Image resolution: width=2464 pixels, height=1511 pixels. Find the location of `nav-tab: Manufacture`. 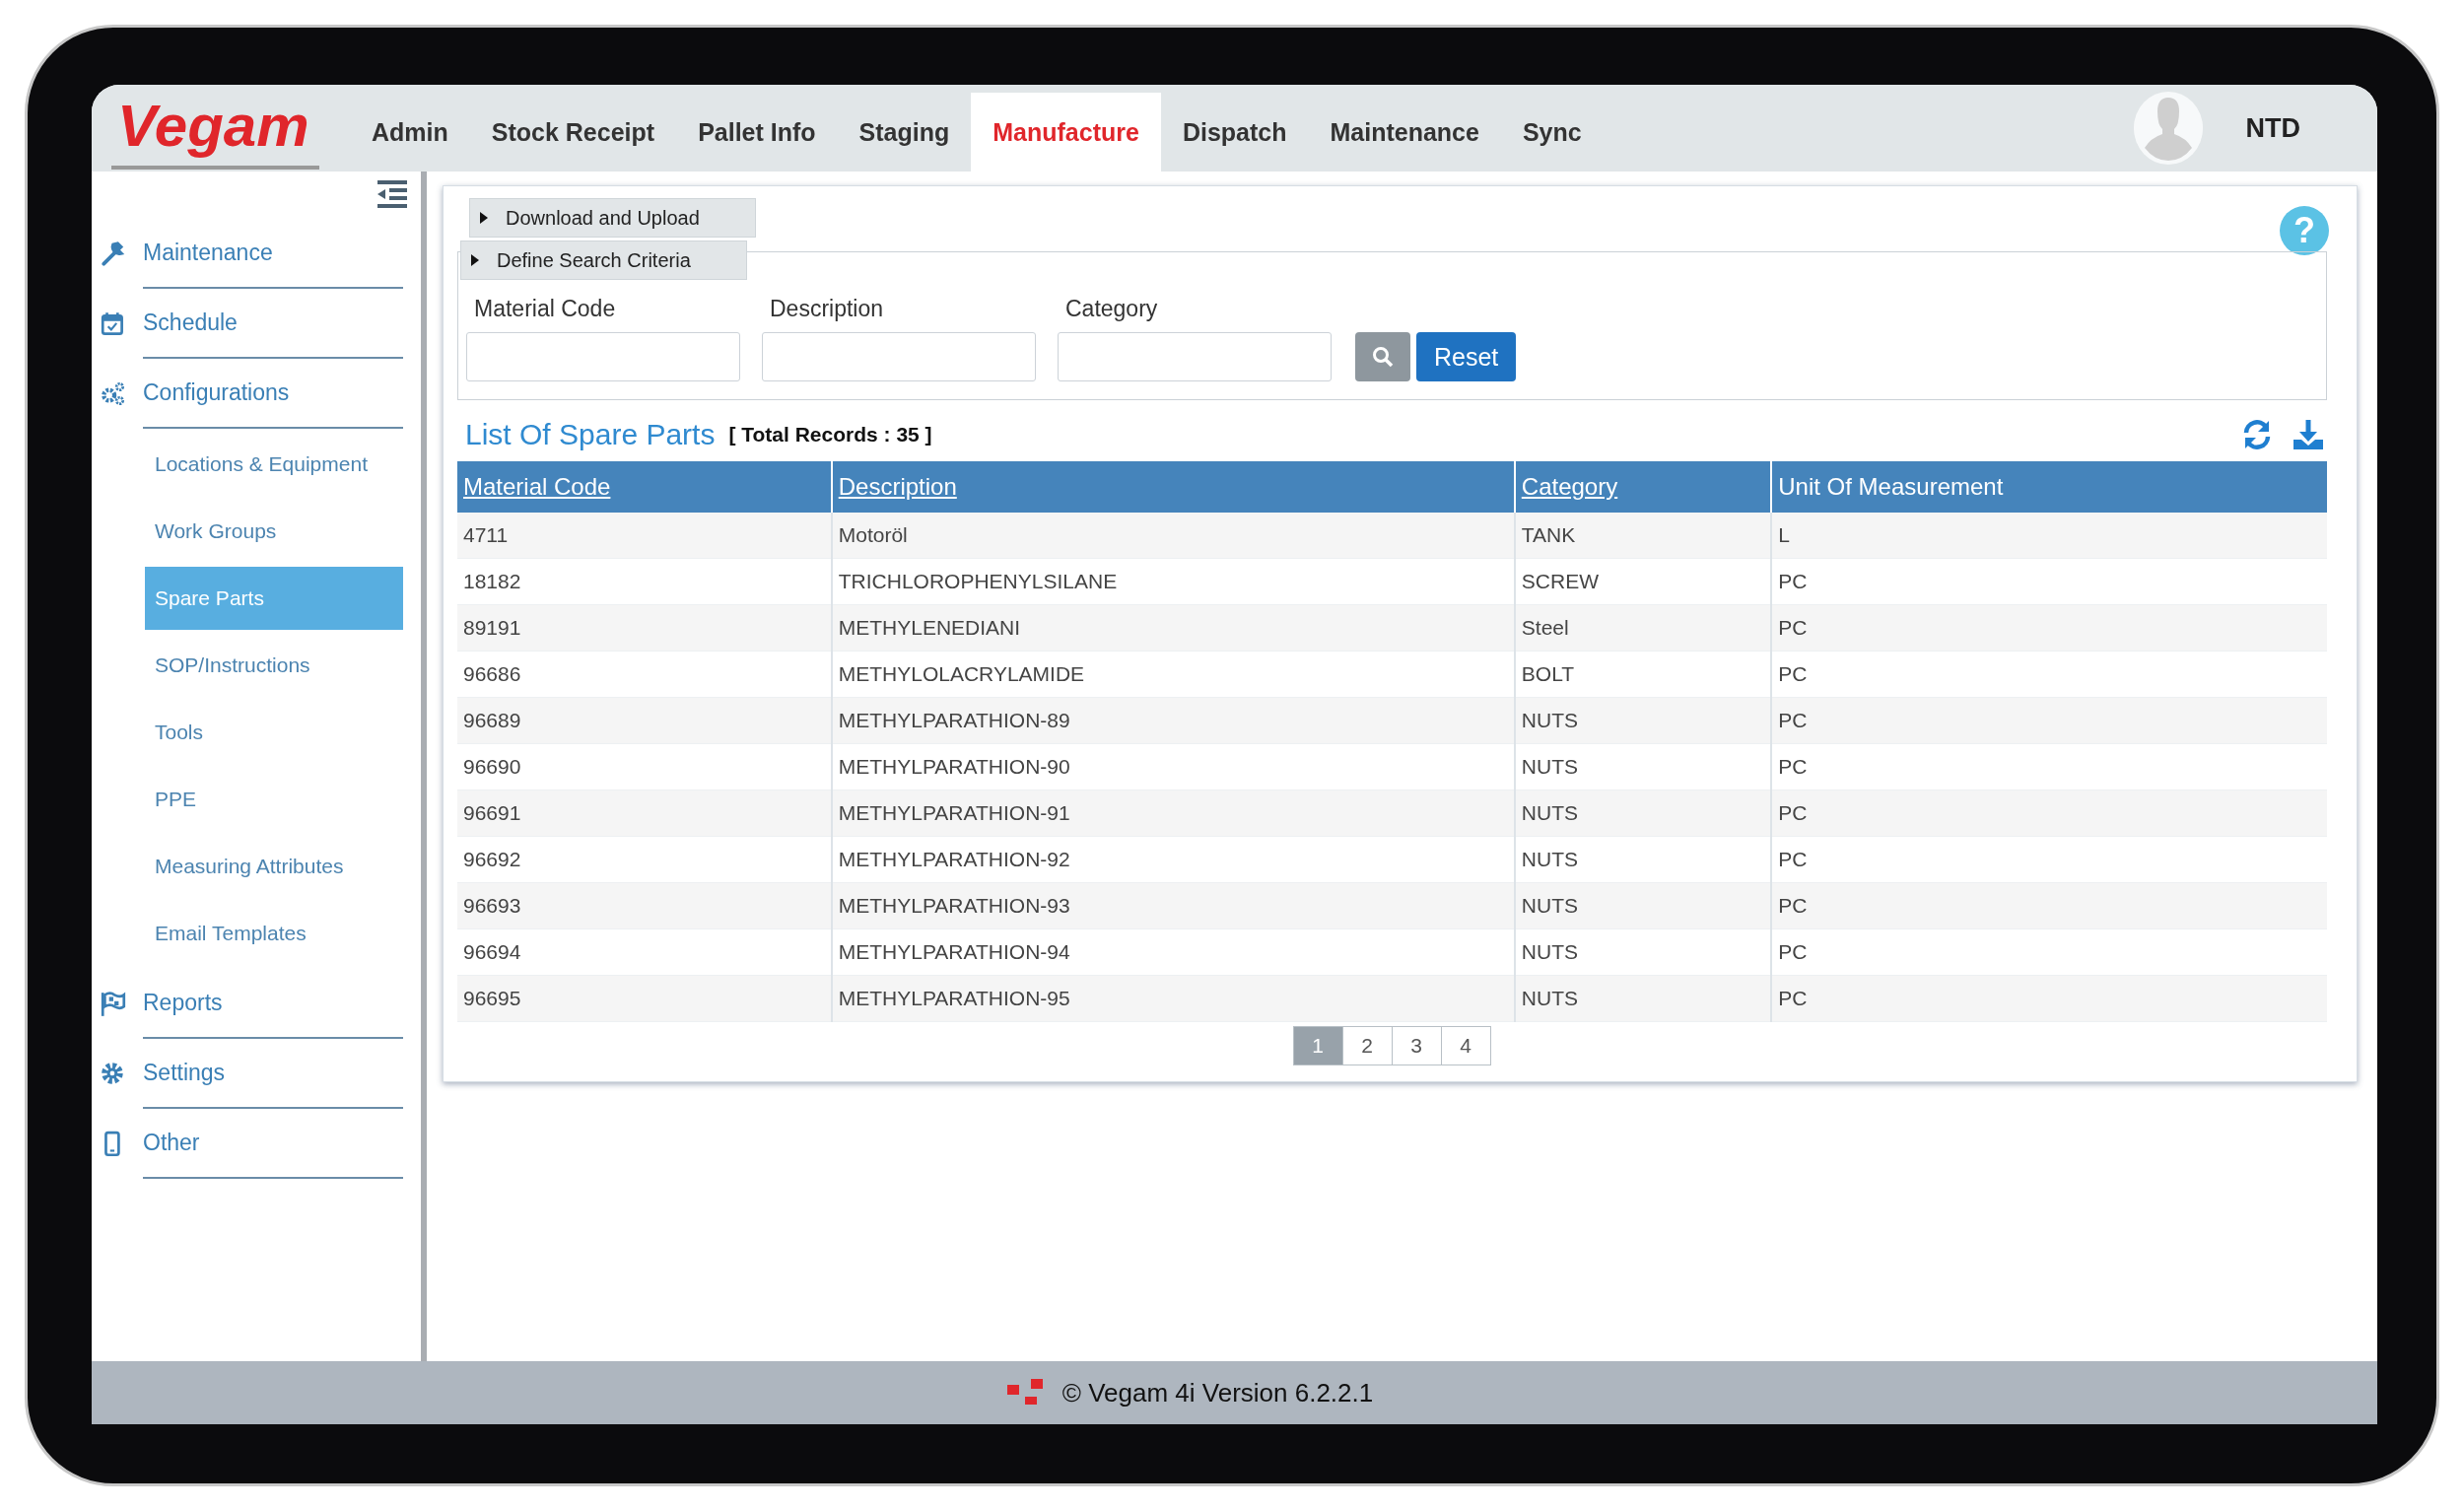

nav-tab: Manufacture is located at coordinates (1066, 132).